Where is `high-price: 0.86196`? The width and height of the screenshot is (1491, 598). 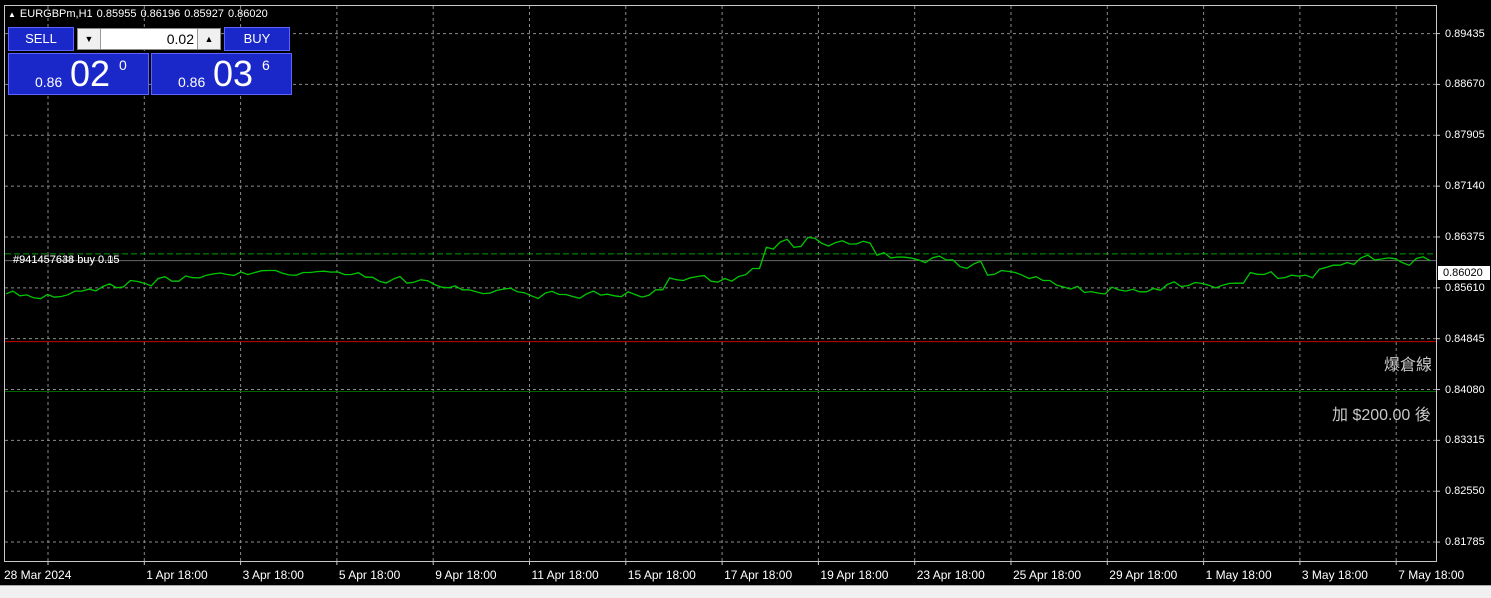 high-price: 0.86196 is located at coordinates (160, 14).